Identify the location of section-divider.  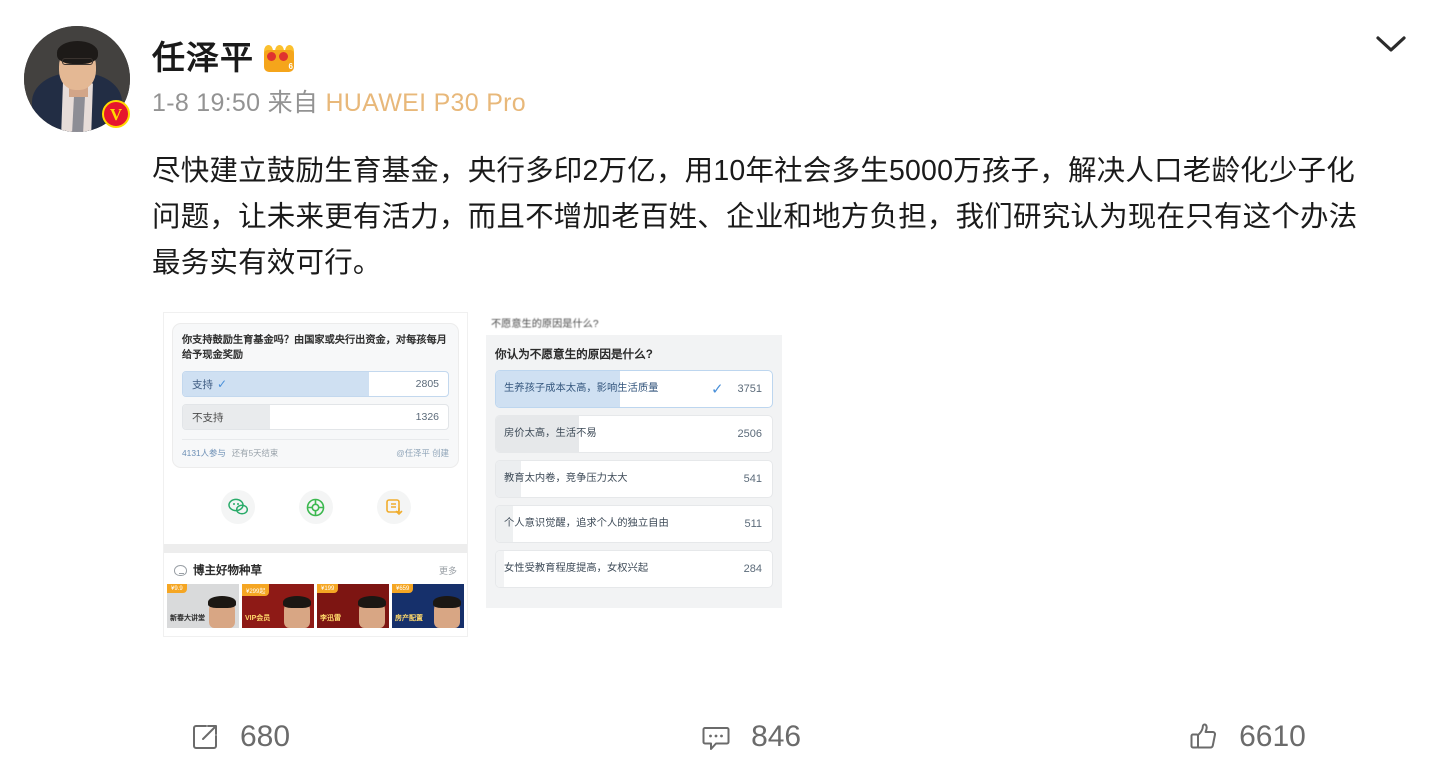
(315, 549).